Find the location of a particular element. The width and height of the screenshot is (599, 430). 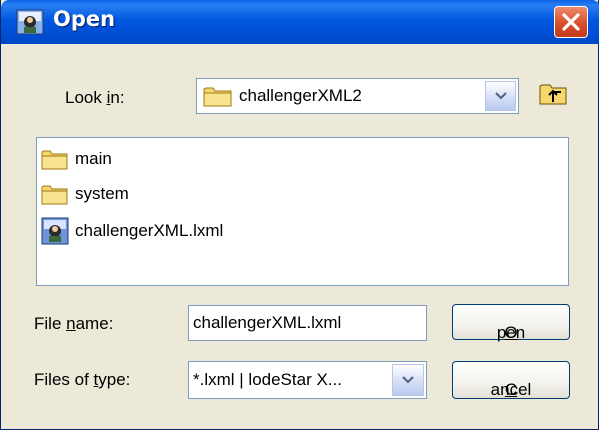

file-name-input: challengerXML.lxml is located at coordinates (307, 323).